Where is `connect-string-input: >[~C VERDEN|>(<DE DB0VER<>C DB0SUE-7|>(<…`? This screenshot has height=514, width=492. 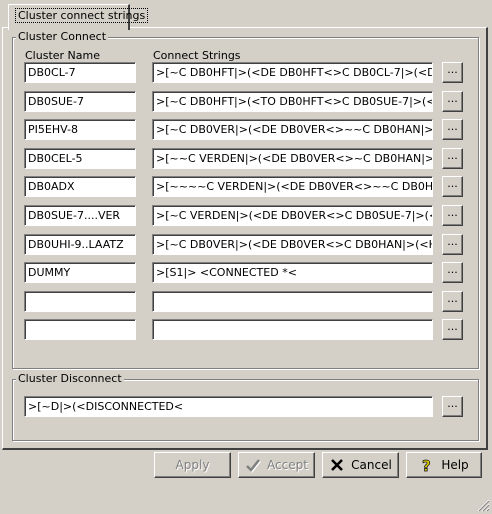
connect-string-input: >[~C VERDEN|>(<DE DB0VER<>C DB0SUE-7|>(<… is located at coordinates (292, 215).